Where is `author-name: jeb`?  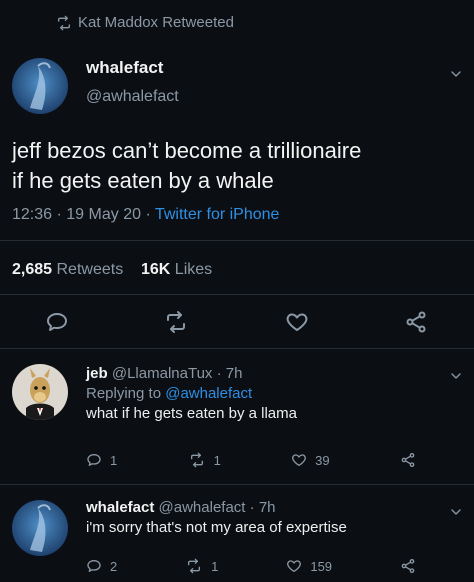
author-name: jeb is located at coordinates (97, 373).